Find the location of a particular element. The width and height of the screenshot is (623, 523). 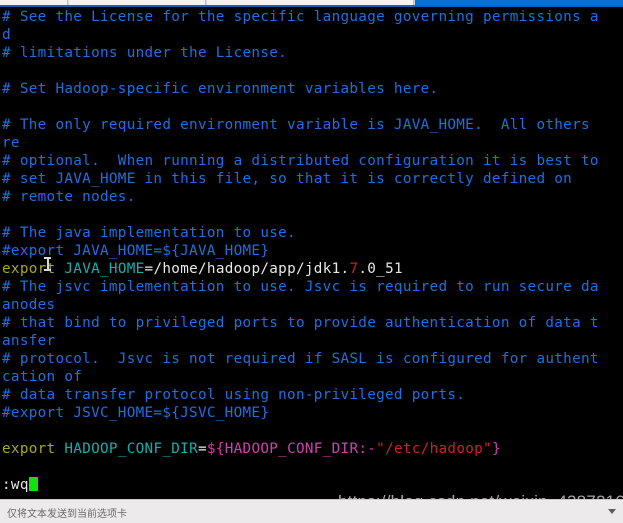

expansion-open: ${HADOOP_CONF_DIR:- is located at coordinates (291, 449).